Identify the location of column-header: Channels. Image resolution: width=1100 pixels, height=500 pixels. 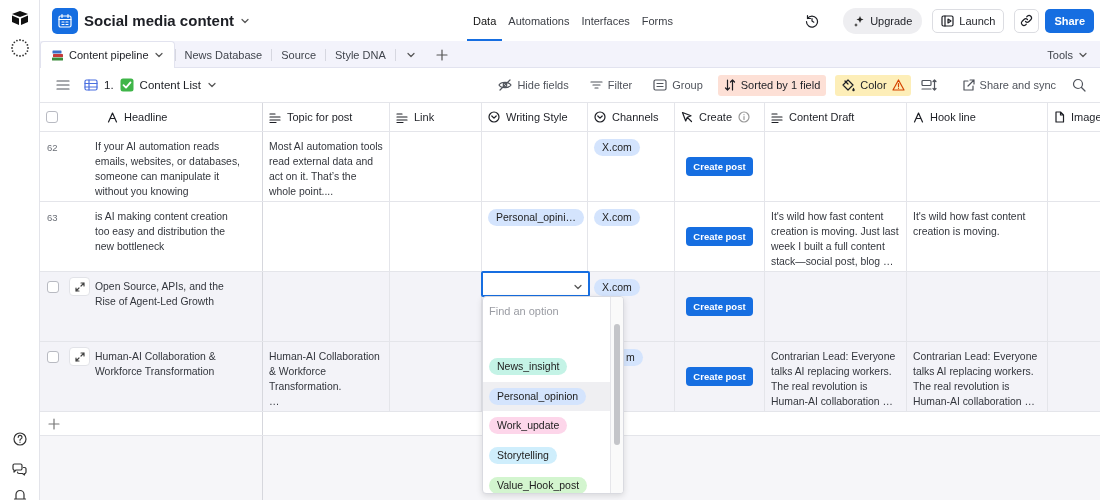
(631, 117).